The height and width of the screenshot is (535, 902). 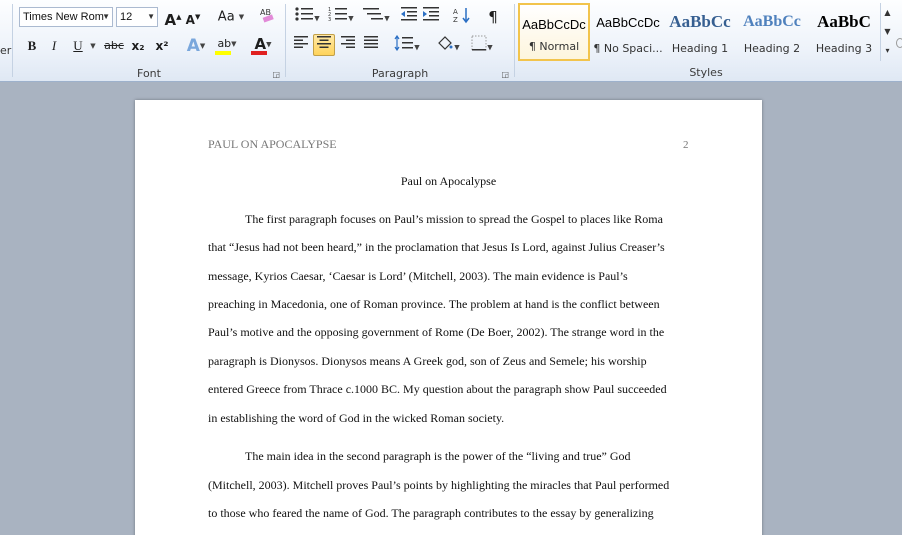 I want to click on align-left-button, so click(x=301, y=46).